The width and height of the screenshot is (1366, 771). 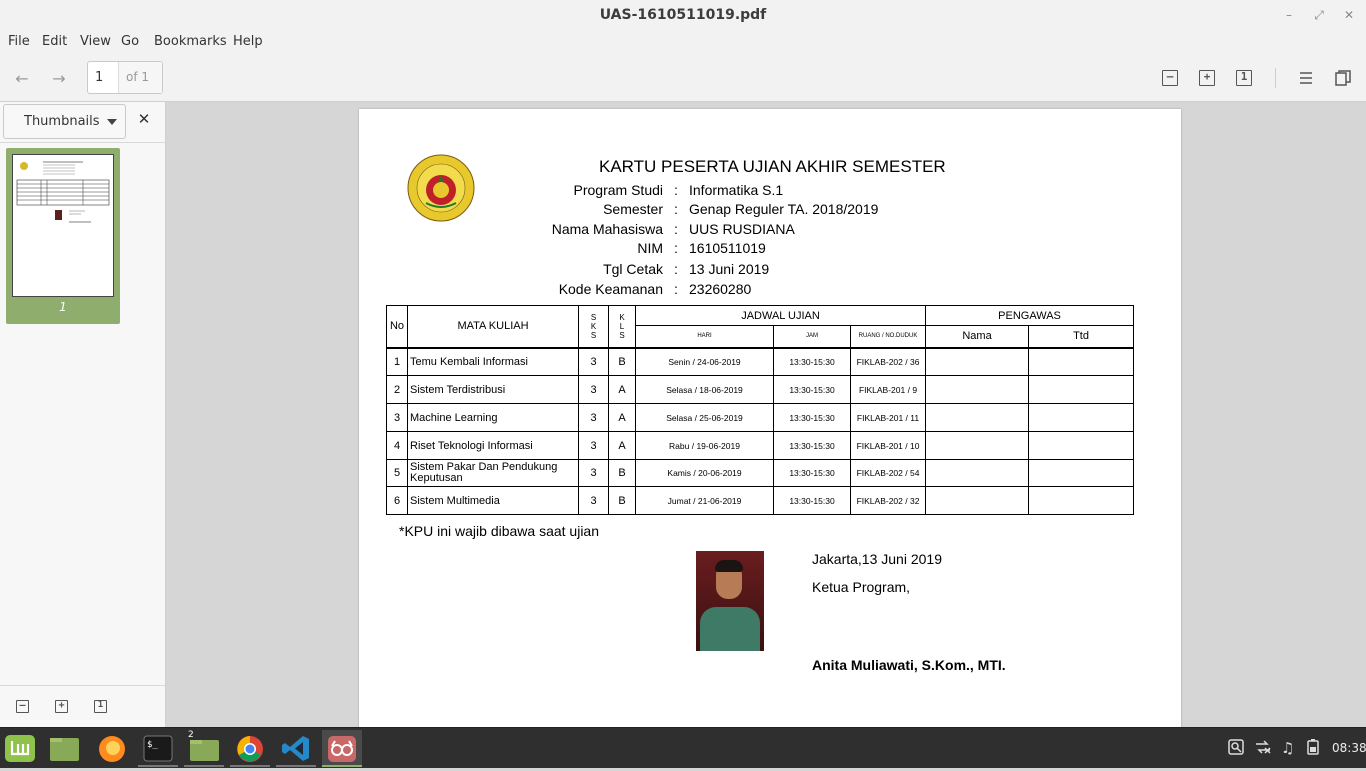 I want to click on zoom-in-icon: +, so click(x=1207, y=78).